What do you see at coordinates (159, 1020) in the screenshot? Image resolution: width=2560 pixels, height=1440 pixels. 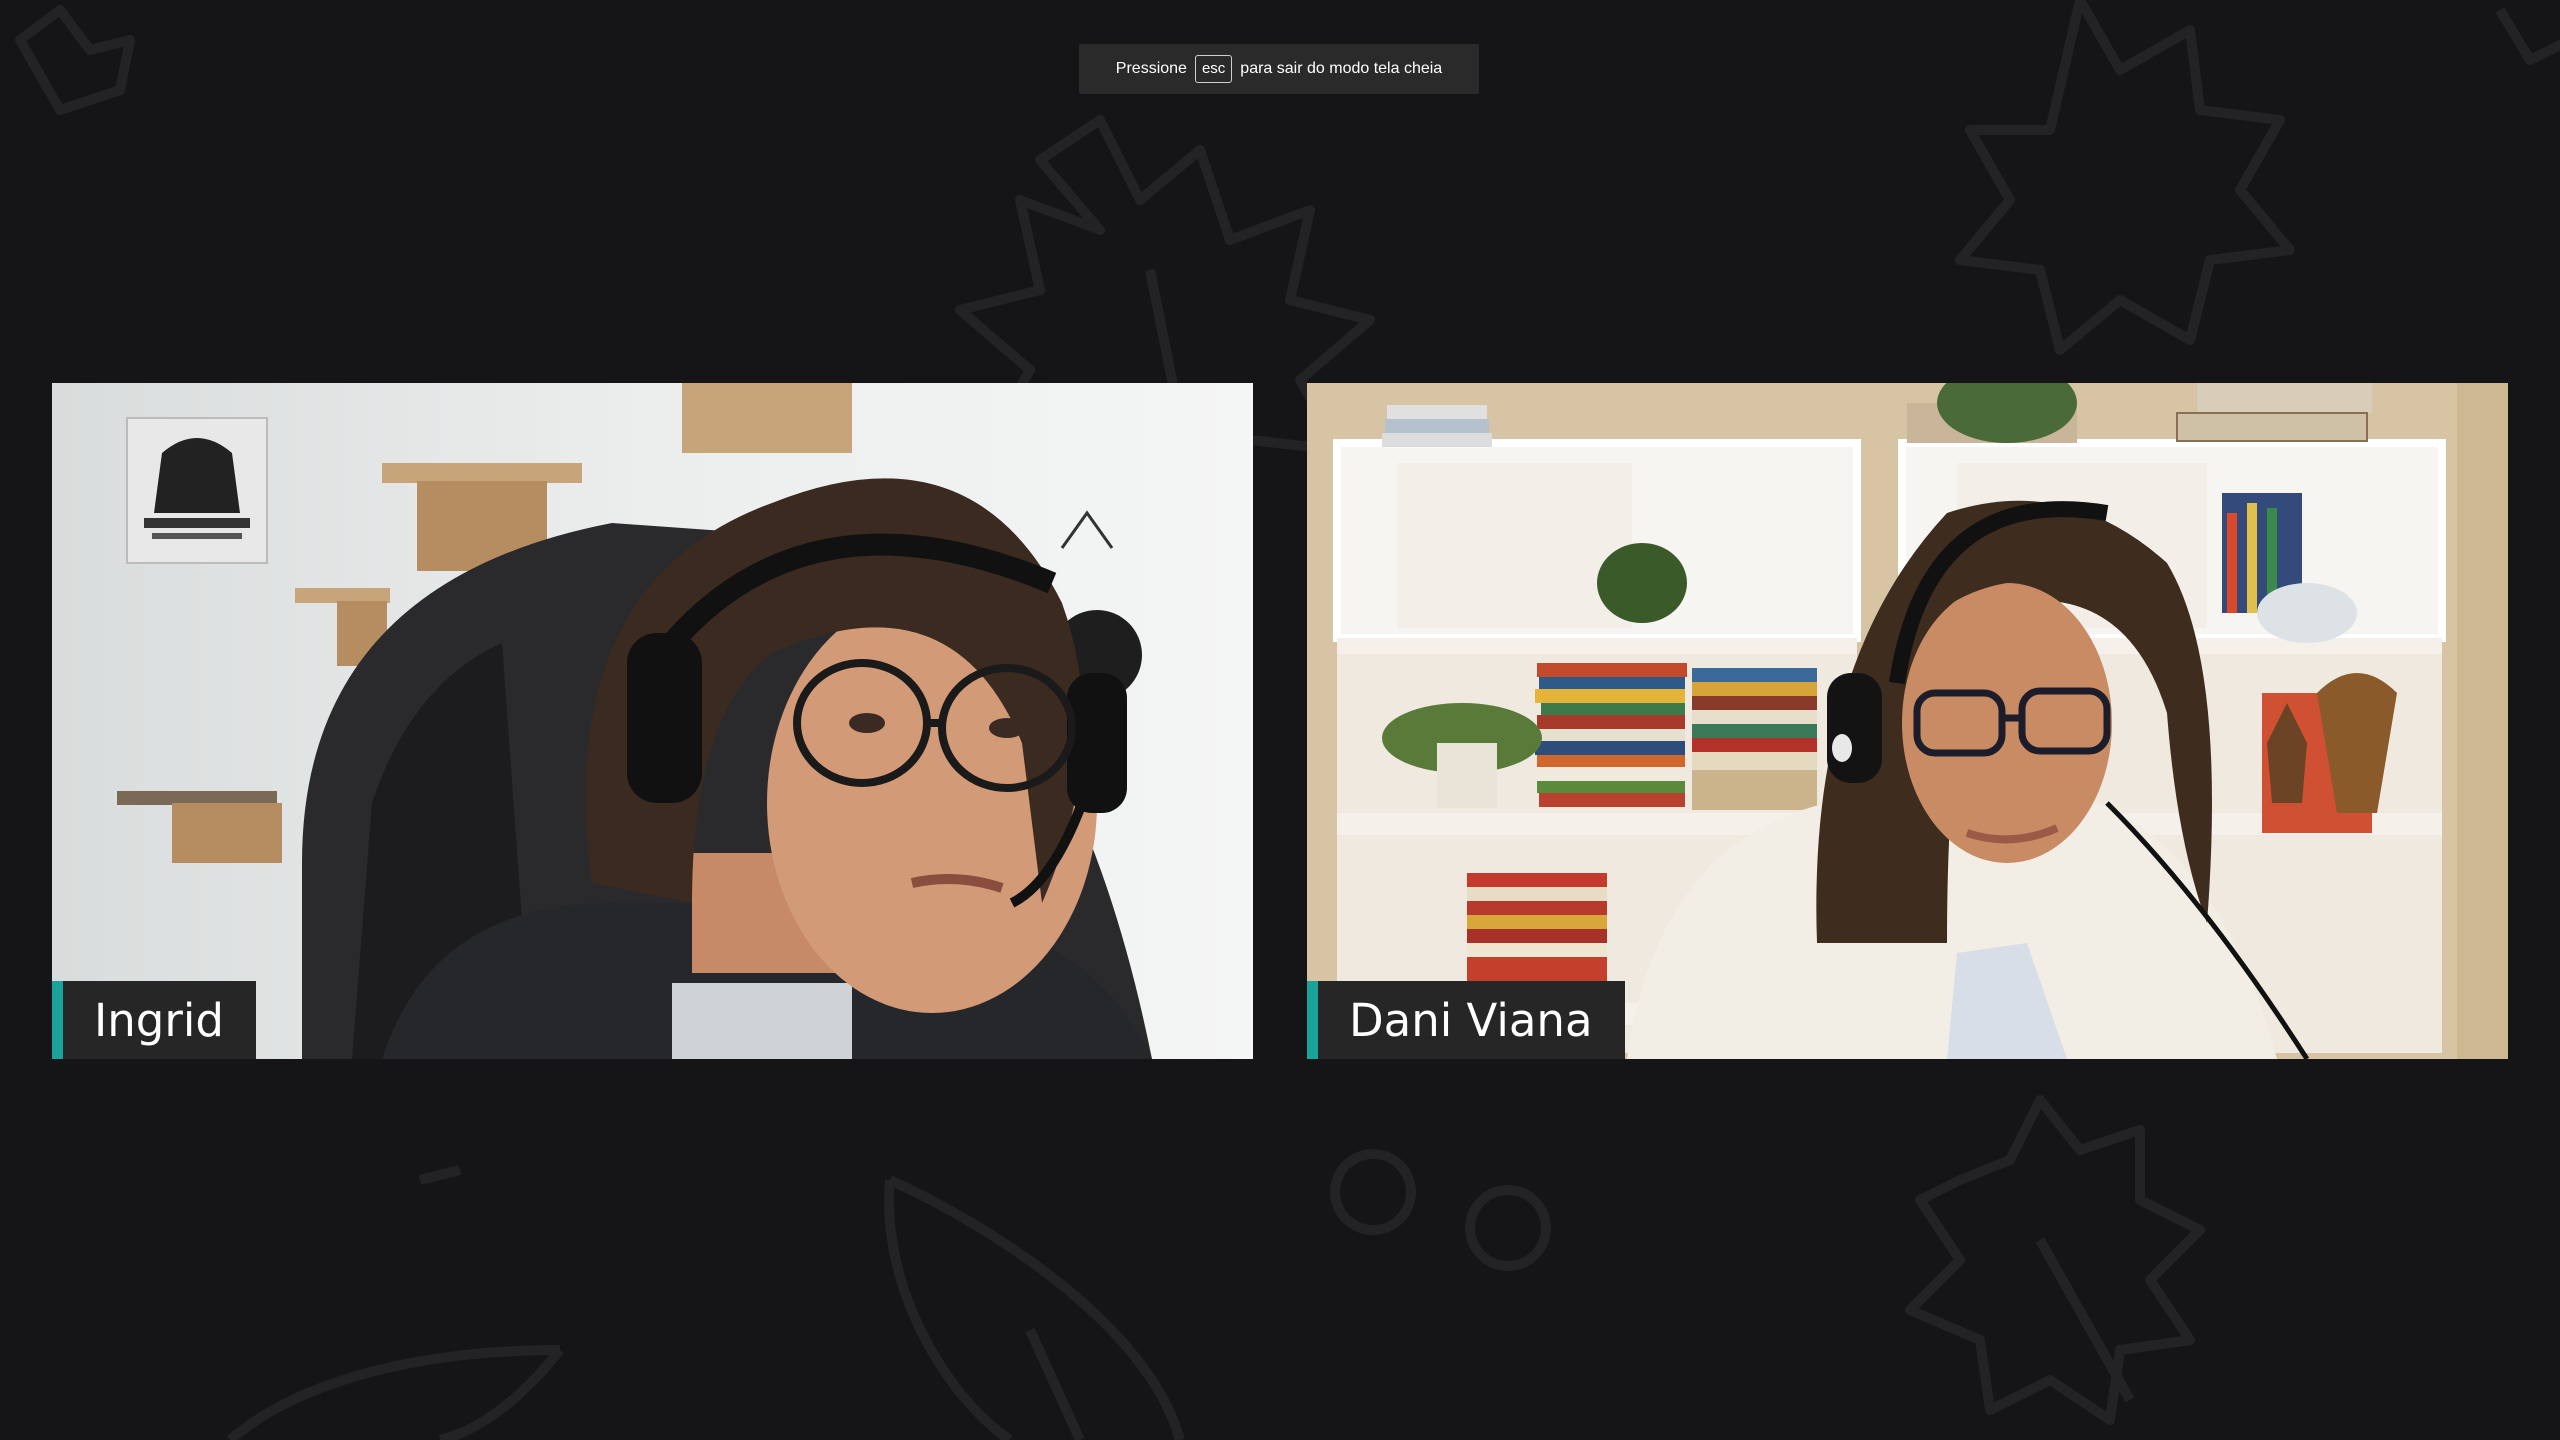 I see `participant-name-label: Ingrid` at bounding box center [159, 1020].